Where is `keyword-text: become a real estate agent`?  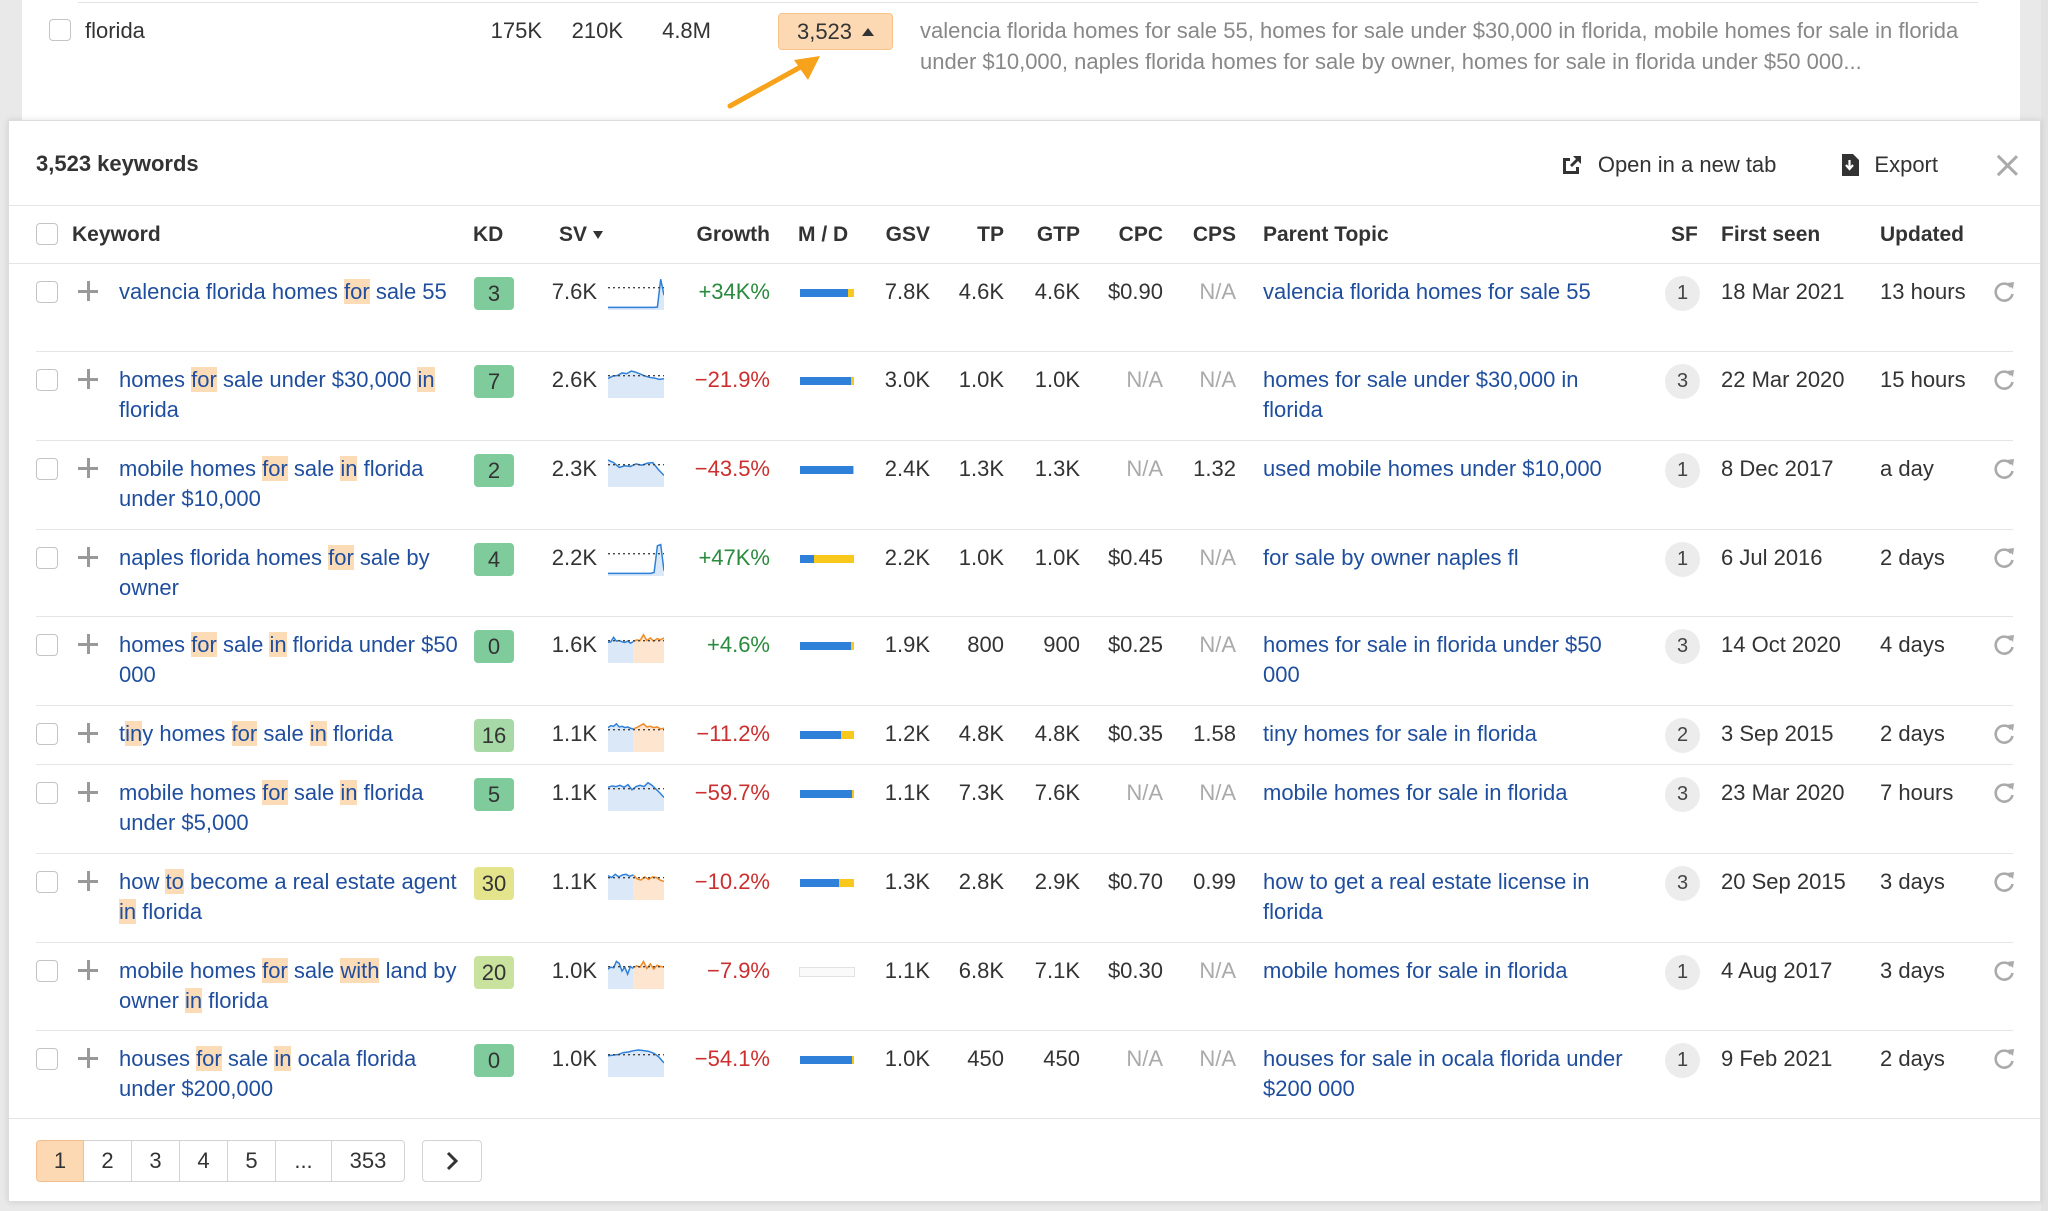
keyword-text: become a real estate agent is located at coordinates (320, 881).